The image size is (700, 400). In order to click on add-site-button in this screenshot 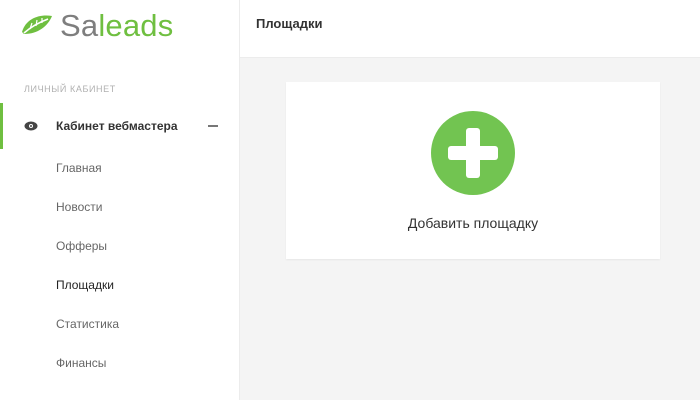, I will do `click(473, 153)`.